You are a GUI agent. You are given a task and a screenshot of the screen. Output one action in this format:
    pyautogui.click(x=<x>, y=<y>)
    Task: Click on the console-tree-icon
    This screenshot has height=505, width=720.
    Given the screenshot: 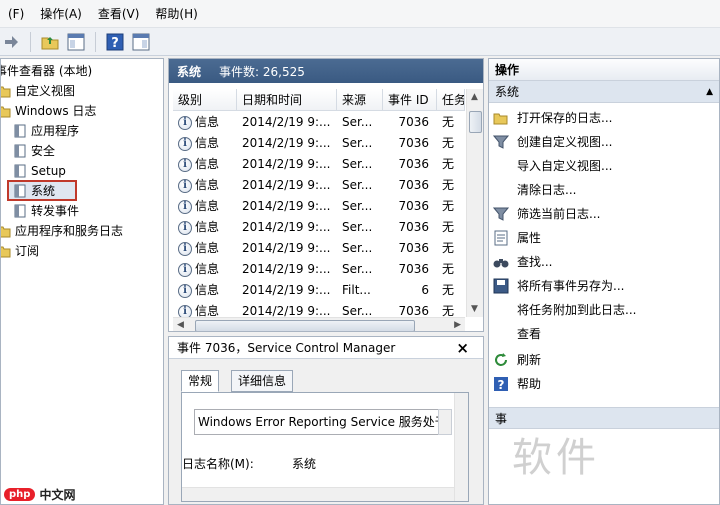 What is the action you would take?
    pyautogui.click(x=76, y=42)
    